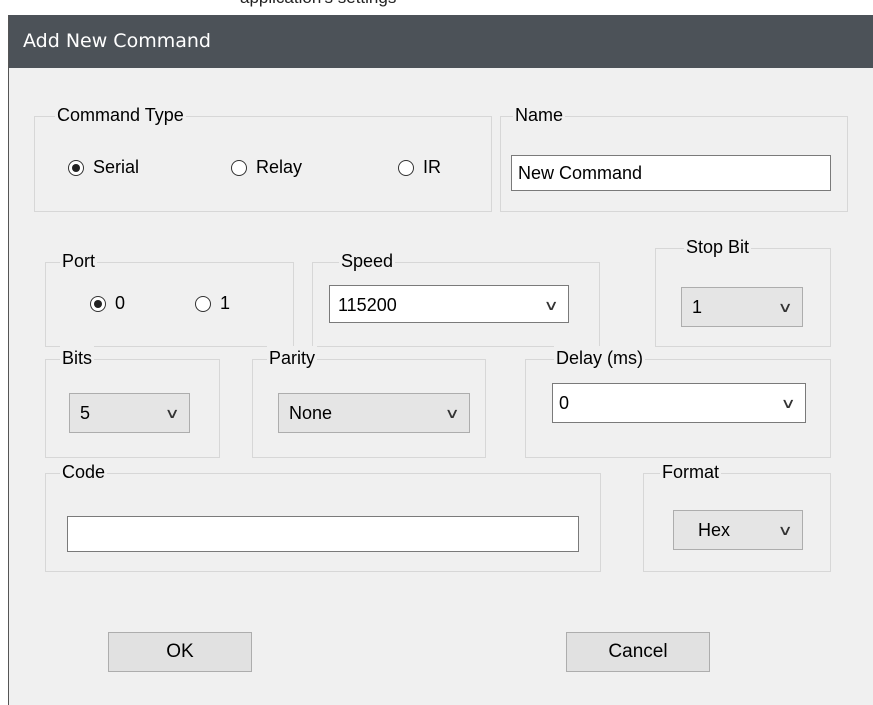  I want to click on format-dropdown: Hex ∨, so click(738, 530).